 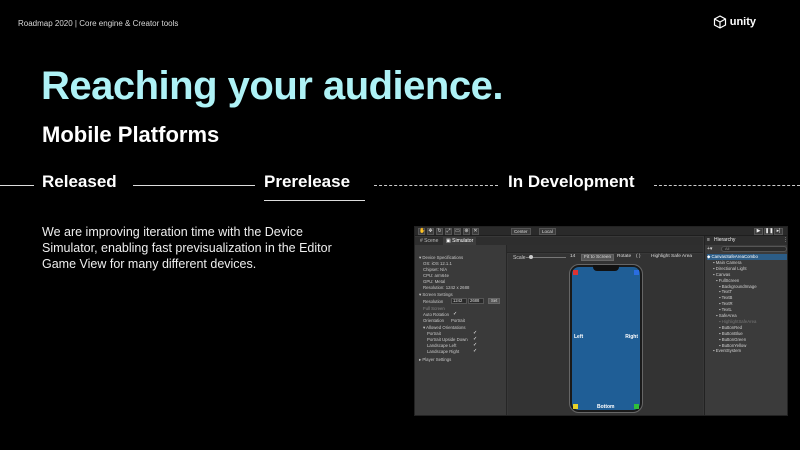 I want to click on step-icon: ▸|, so click(x=778, y=231).